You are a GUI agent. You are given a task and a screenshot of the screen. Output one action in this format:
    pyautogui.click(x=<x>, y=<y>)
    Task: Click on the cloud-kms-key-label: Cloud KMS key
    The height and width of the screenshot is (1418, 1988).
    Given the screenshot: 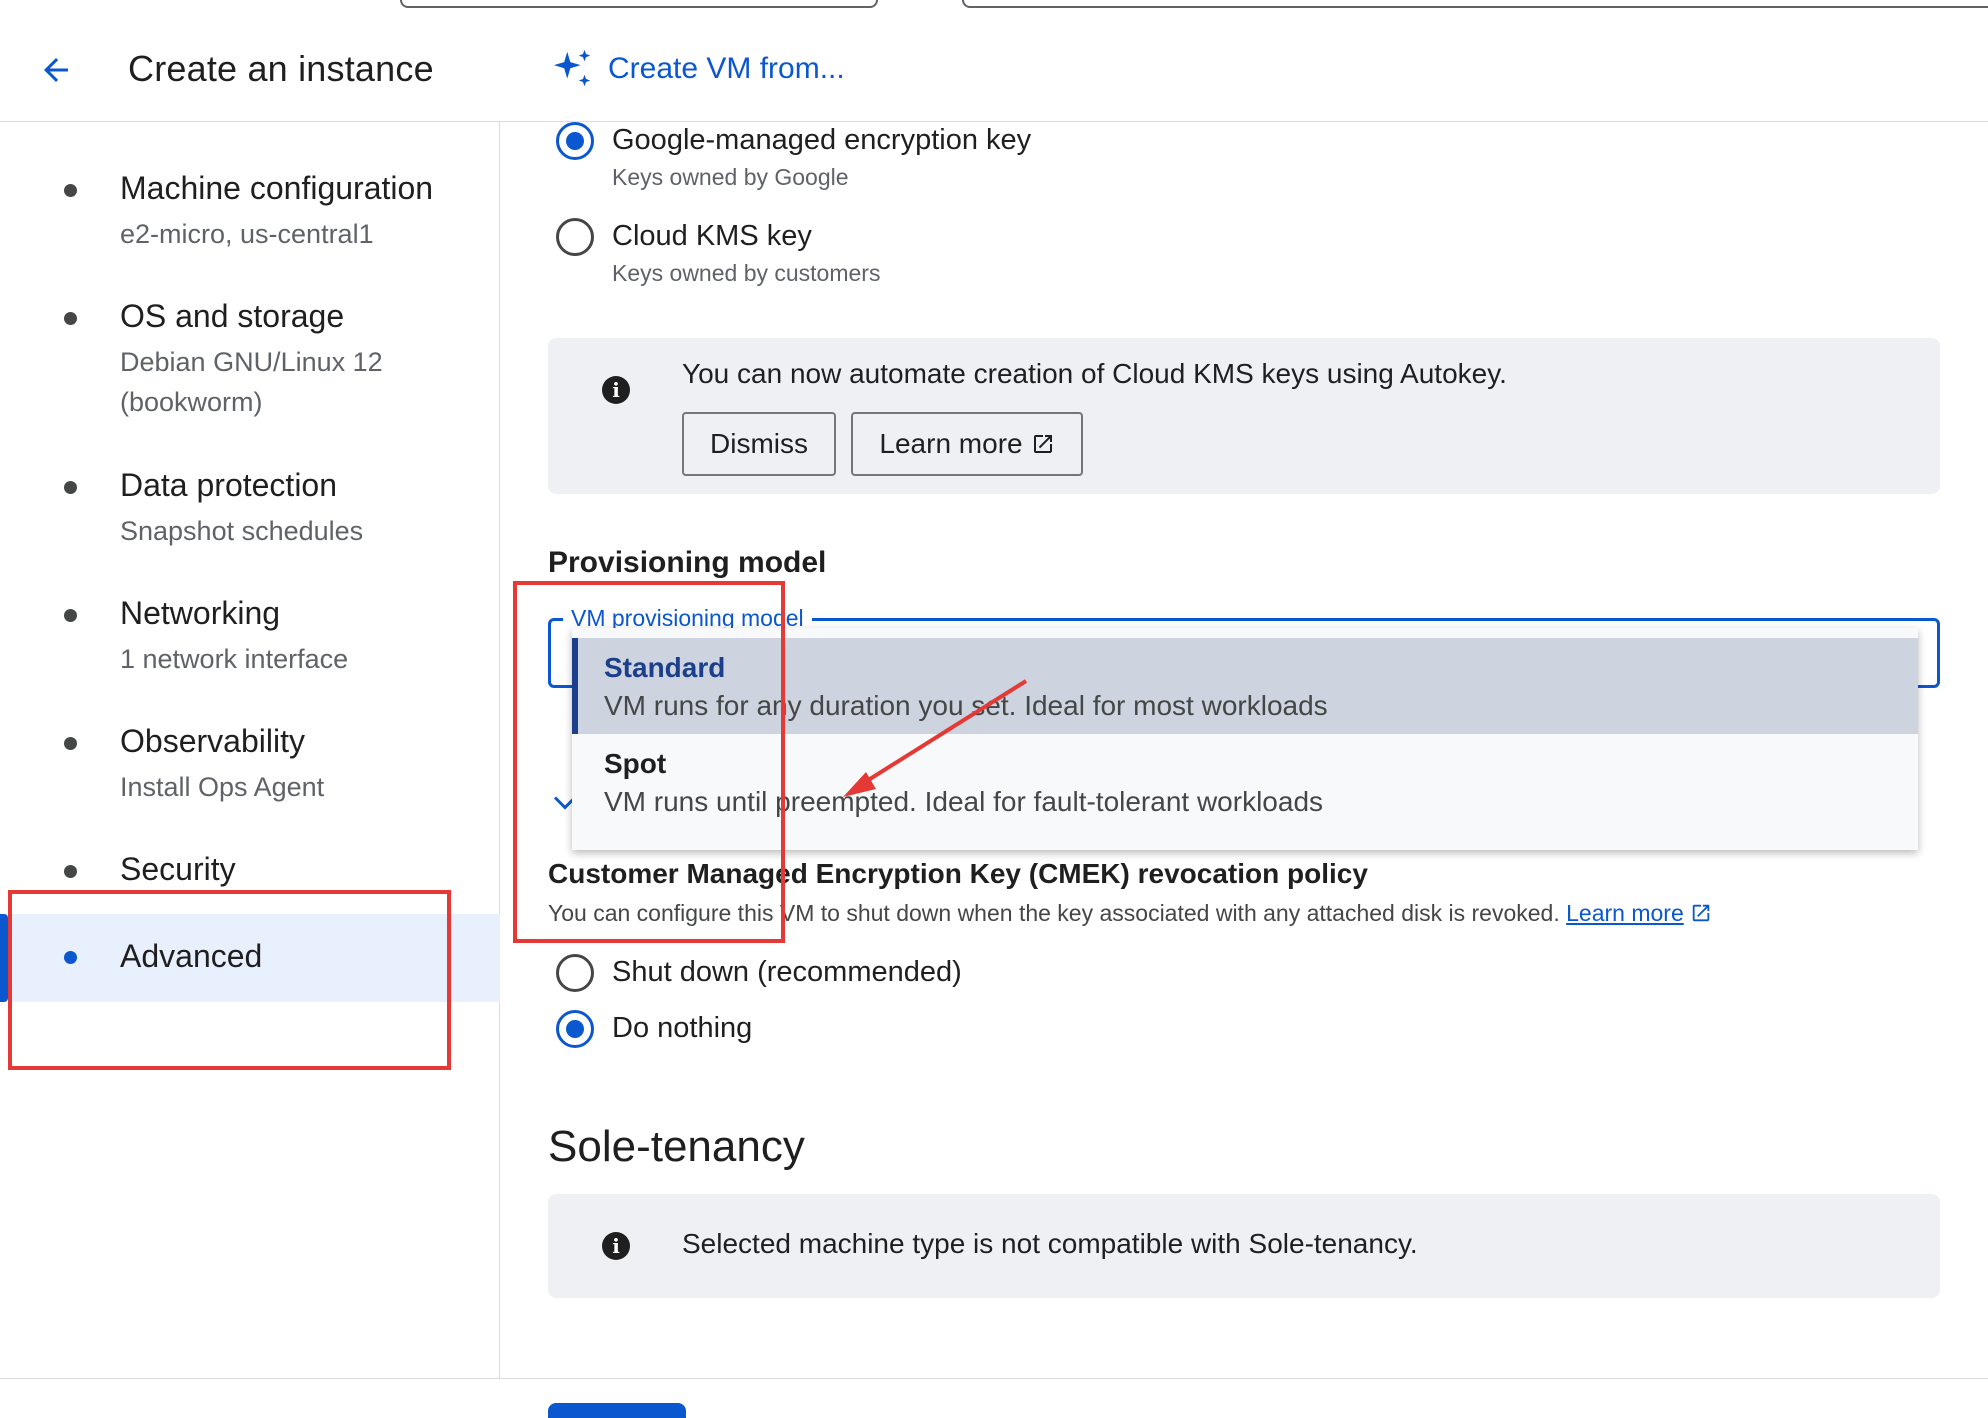 What is the action you would take?
    pyautogui.click(x=712, y=236)
    